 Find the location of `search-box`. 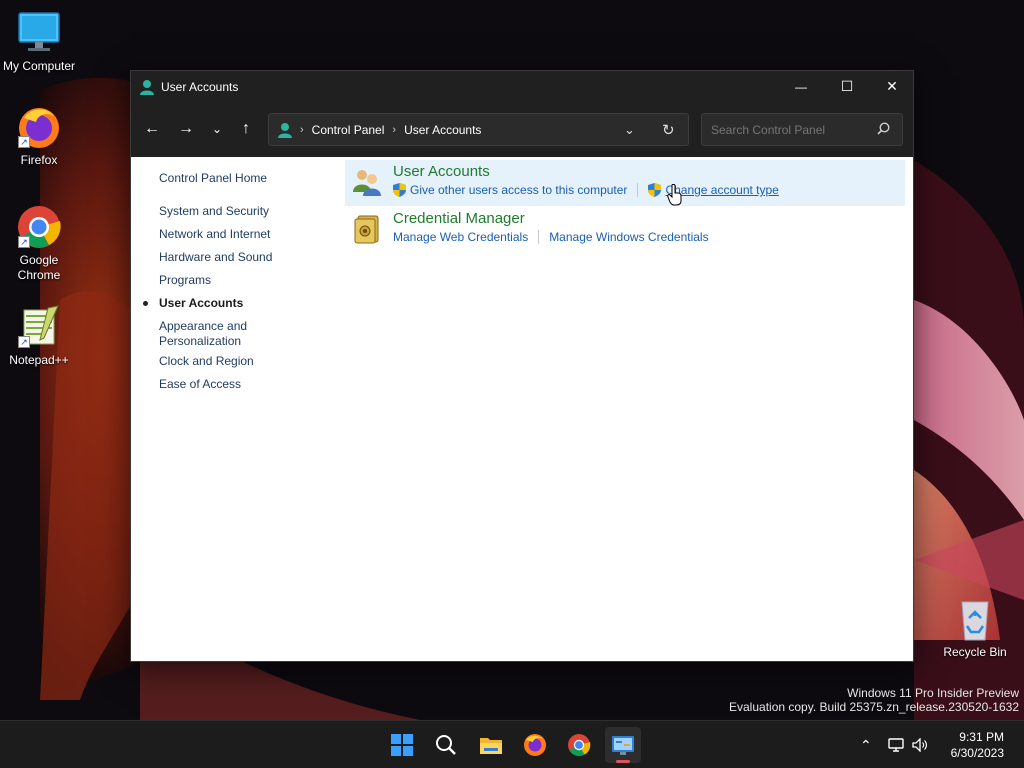

search-box is located at coordinates (802, 129).